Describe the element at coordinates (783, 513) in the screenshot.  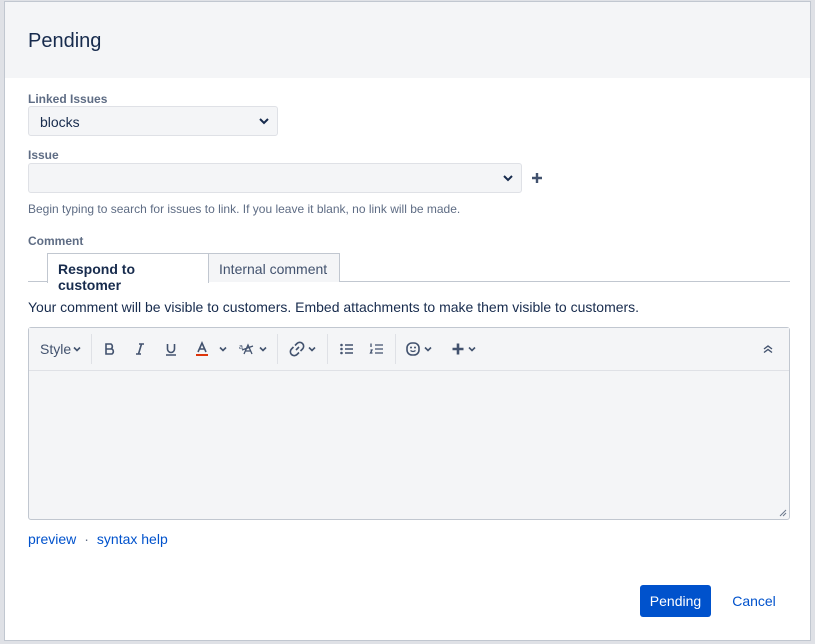
I see `resize-handle-icon` at that location.